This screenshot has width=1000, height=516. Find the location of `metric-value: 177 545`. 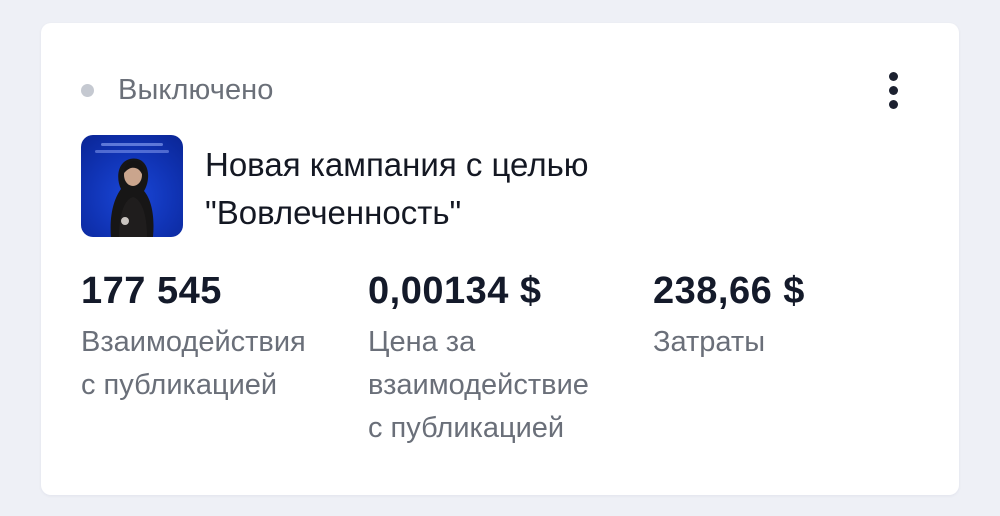

metric-value: 177 545 is located at coordinates (151, 291).